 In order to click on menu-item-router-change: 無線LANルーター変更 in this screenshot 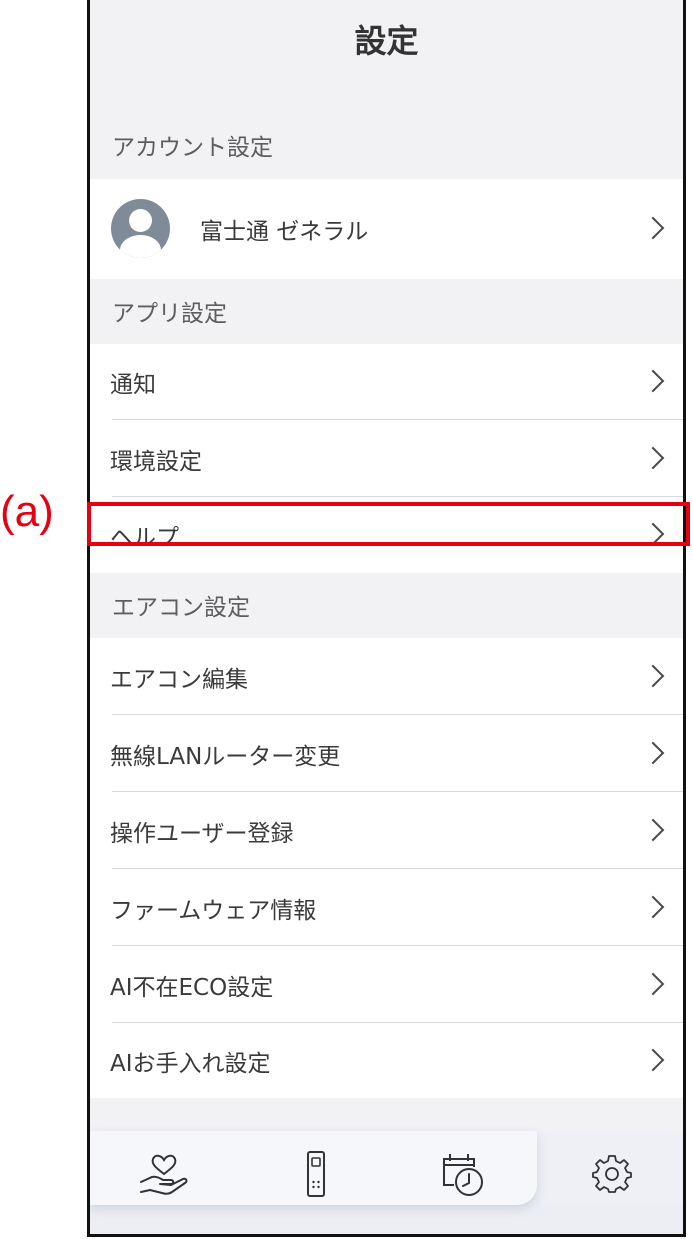, I will do `click(386, 753)`.